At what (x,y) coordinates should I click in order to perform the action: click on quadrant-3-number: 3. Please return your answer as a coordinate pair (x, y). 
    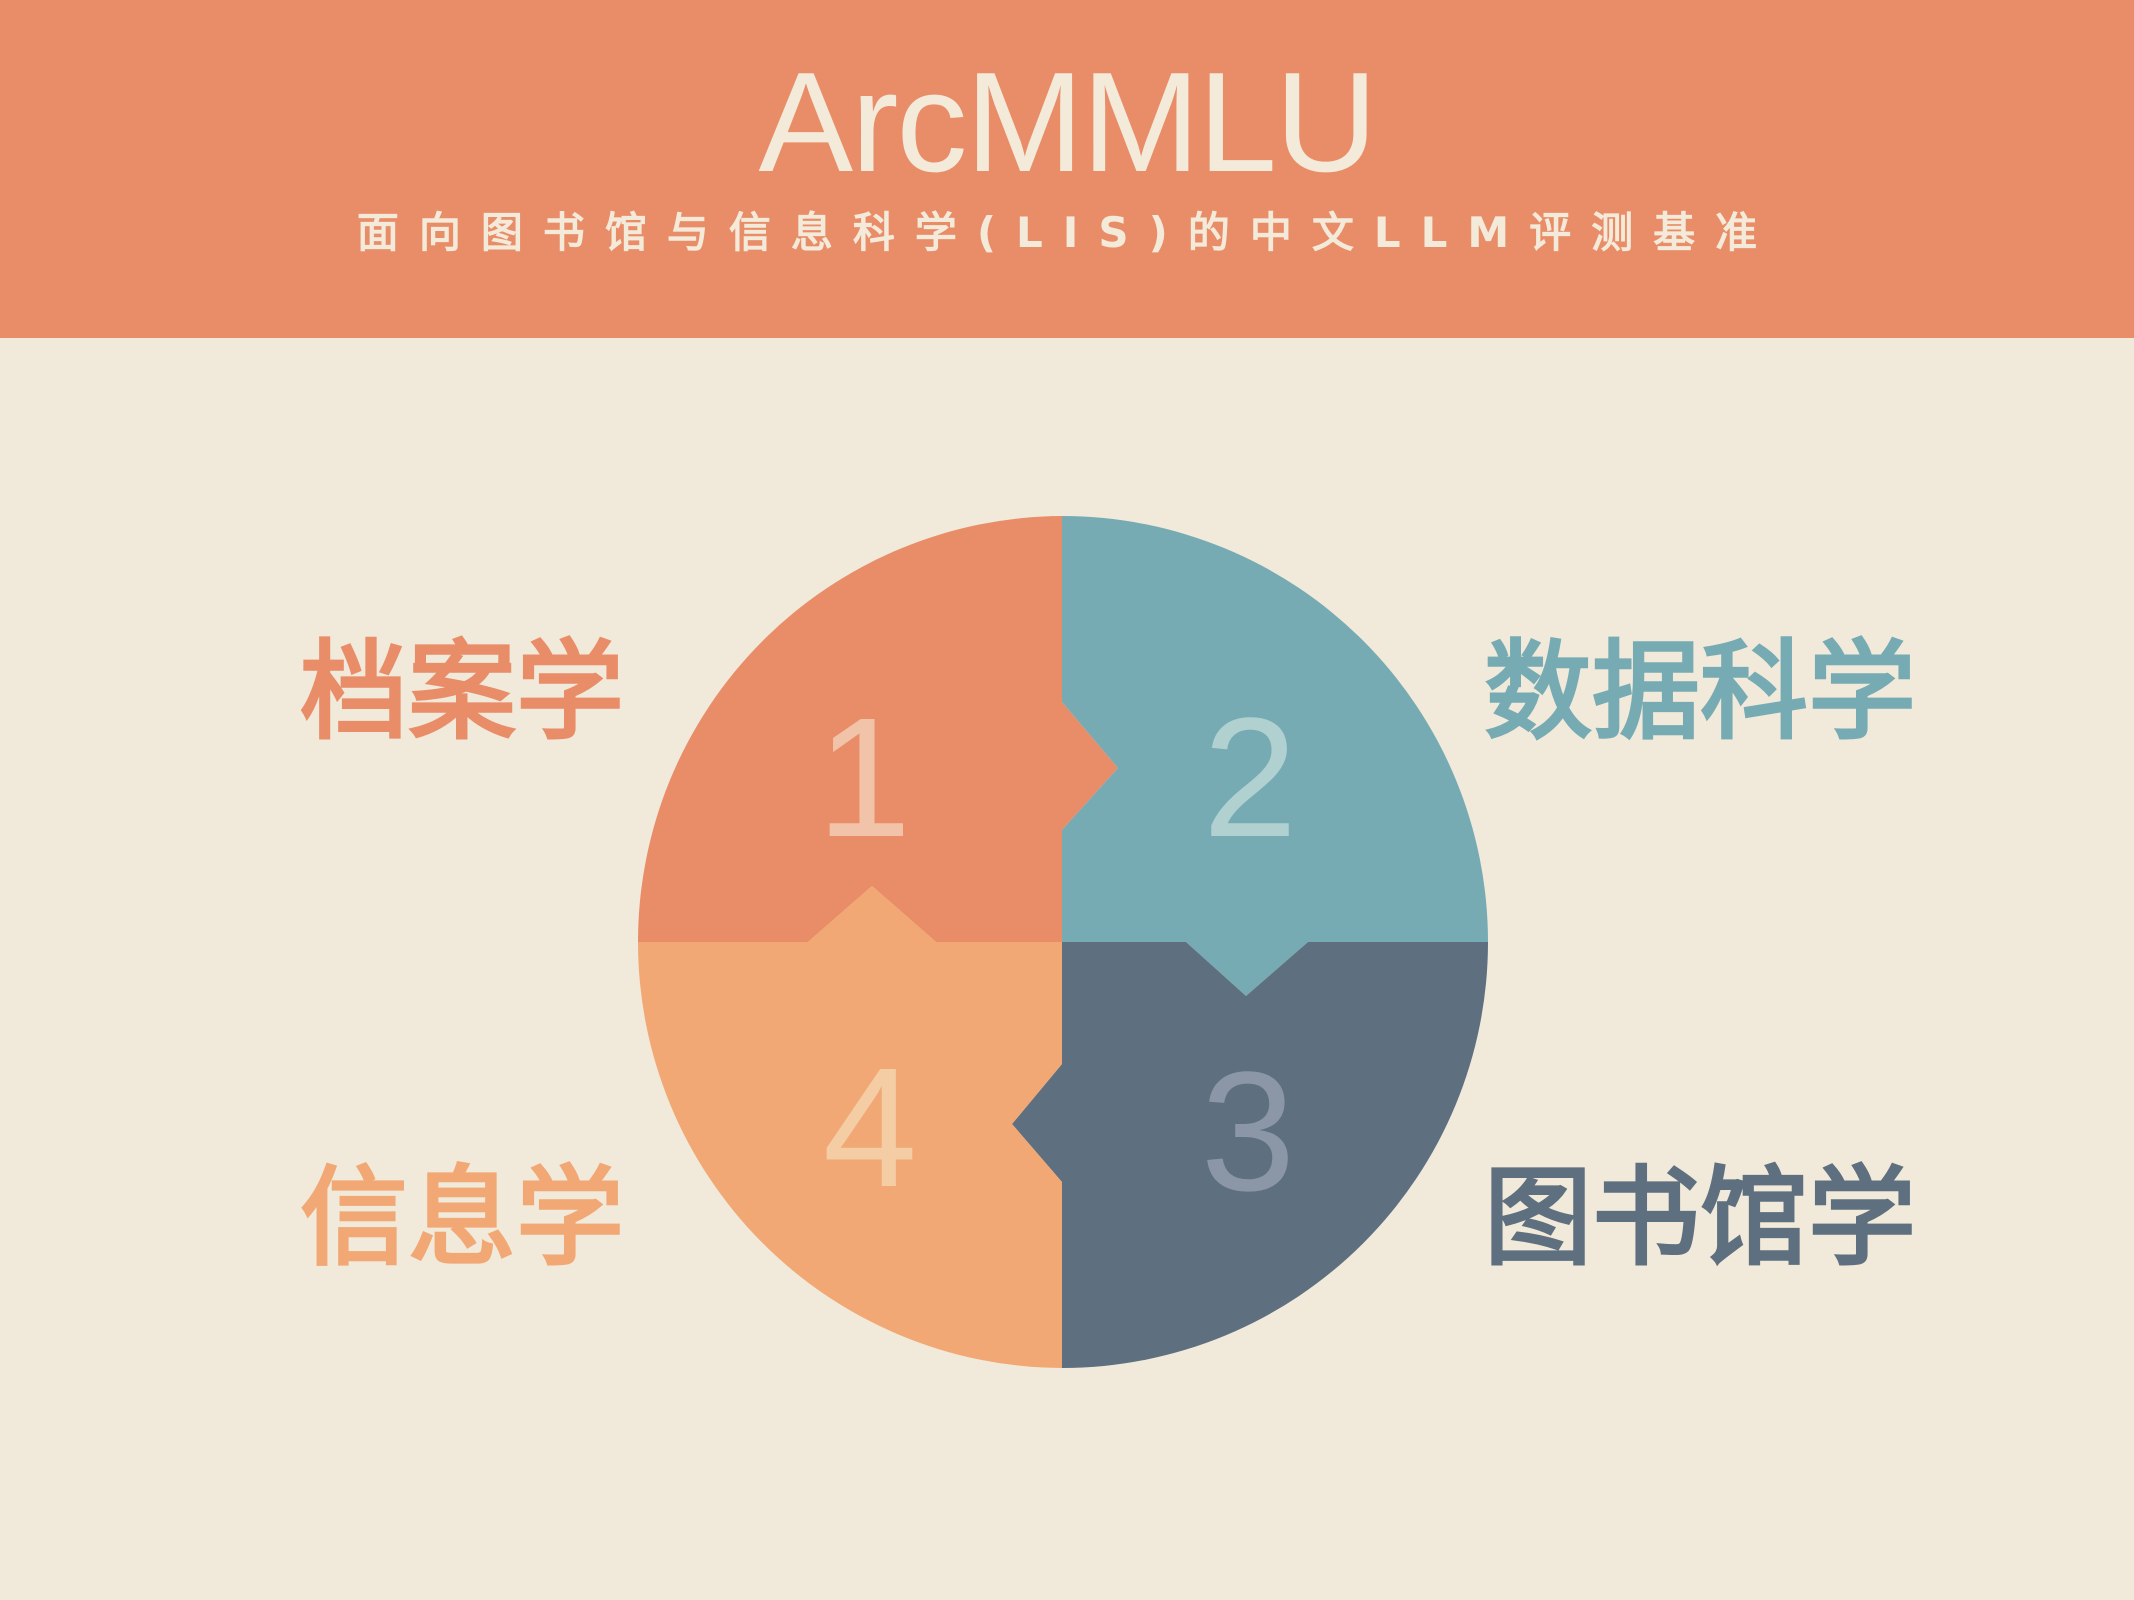
    Looking at the image, I should click on (1248, 1132).